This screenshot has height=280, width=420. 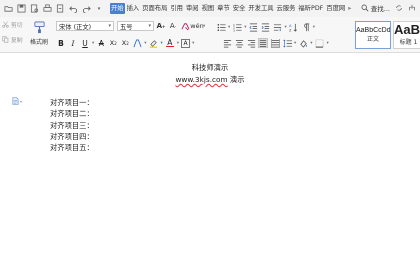 What do you see at coordinates (406, 35) in the screenshot?
I see `style-heading-1: AaBb 标题 1` at bounding box center [406, 35].